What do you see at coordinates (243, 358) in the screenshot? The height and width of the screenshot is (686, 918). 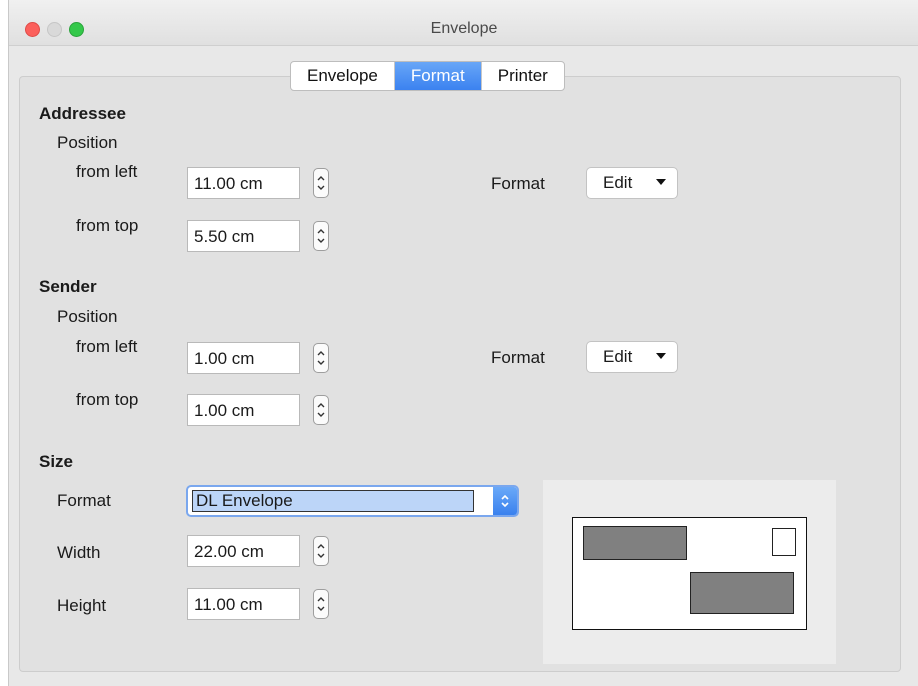 I see `sender-from-left-field: 1.00 cm` at bounding box center [243, 358].